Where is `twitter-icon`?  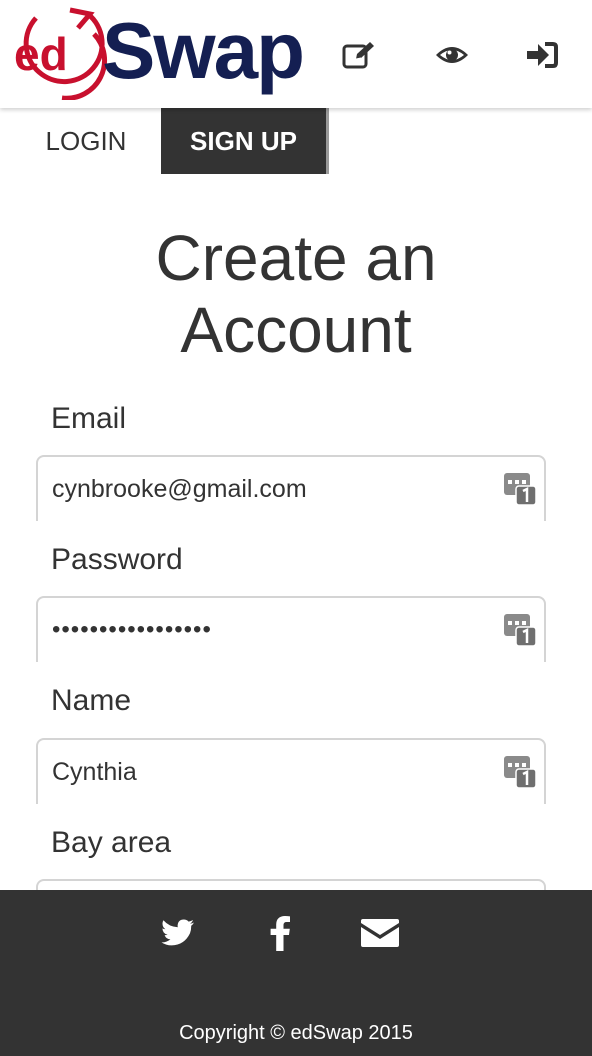
twitter-icon is located at coordinates (178, 933).